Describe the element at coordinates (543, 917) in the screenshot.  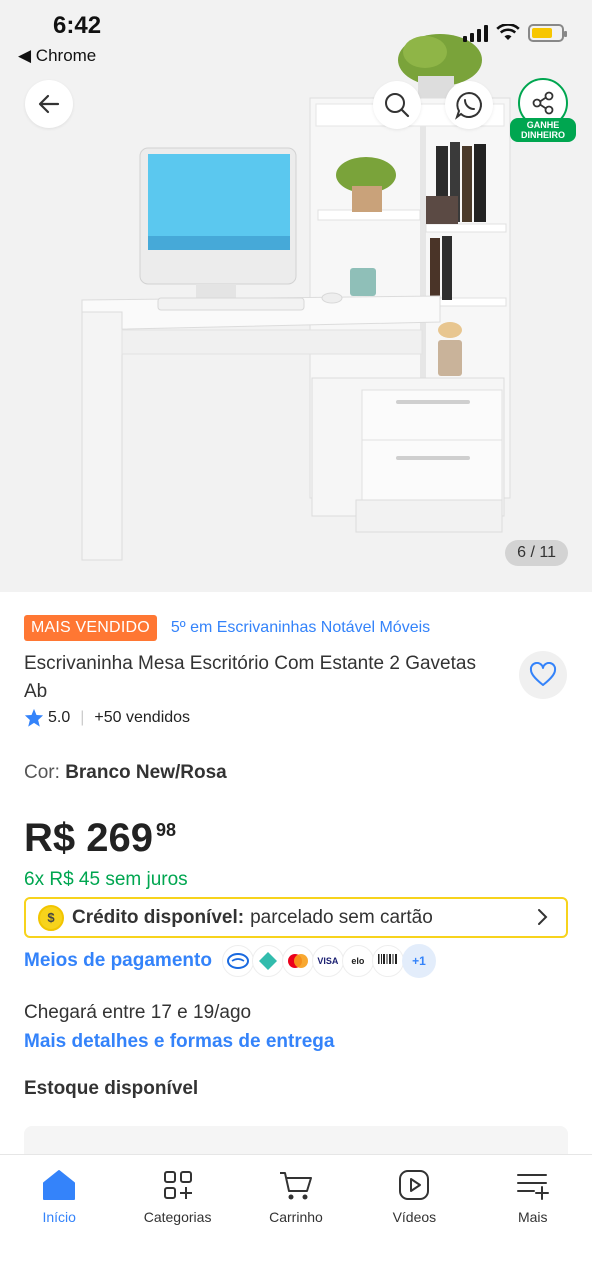
I see `chevron-right-icon` at that location.